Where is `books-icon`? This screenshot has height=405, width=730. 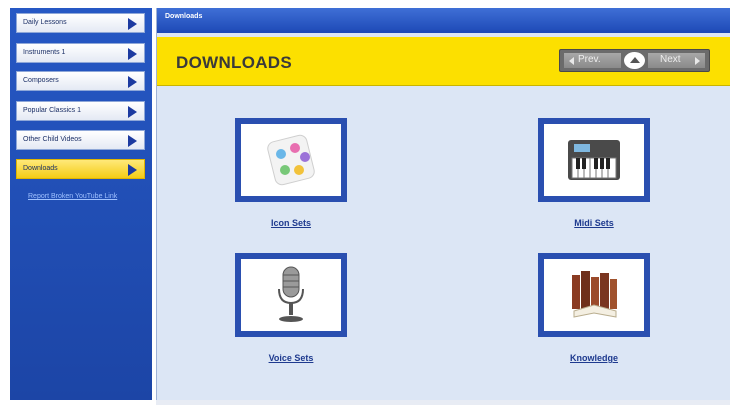 books-icon is located at coordinates (594, 294).